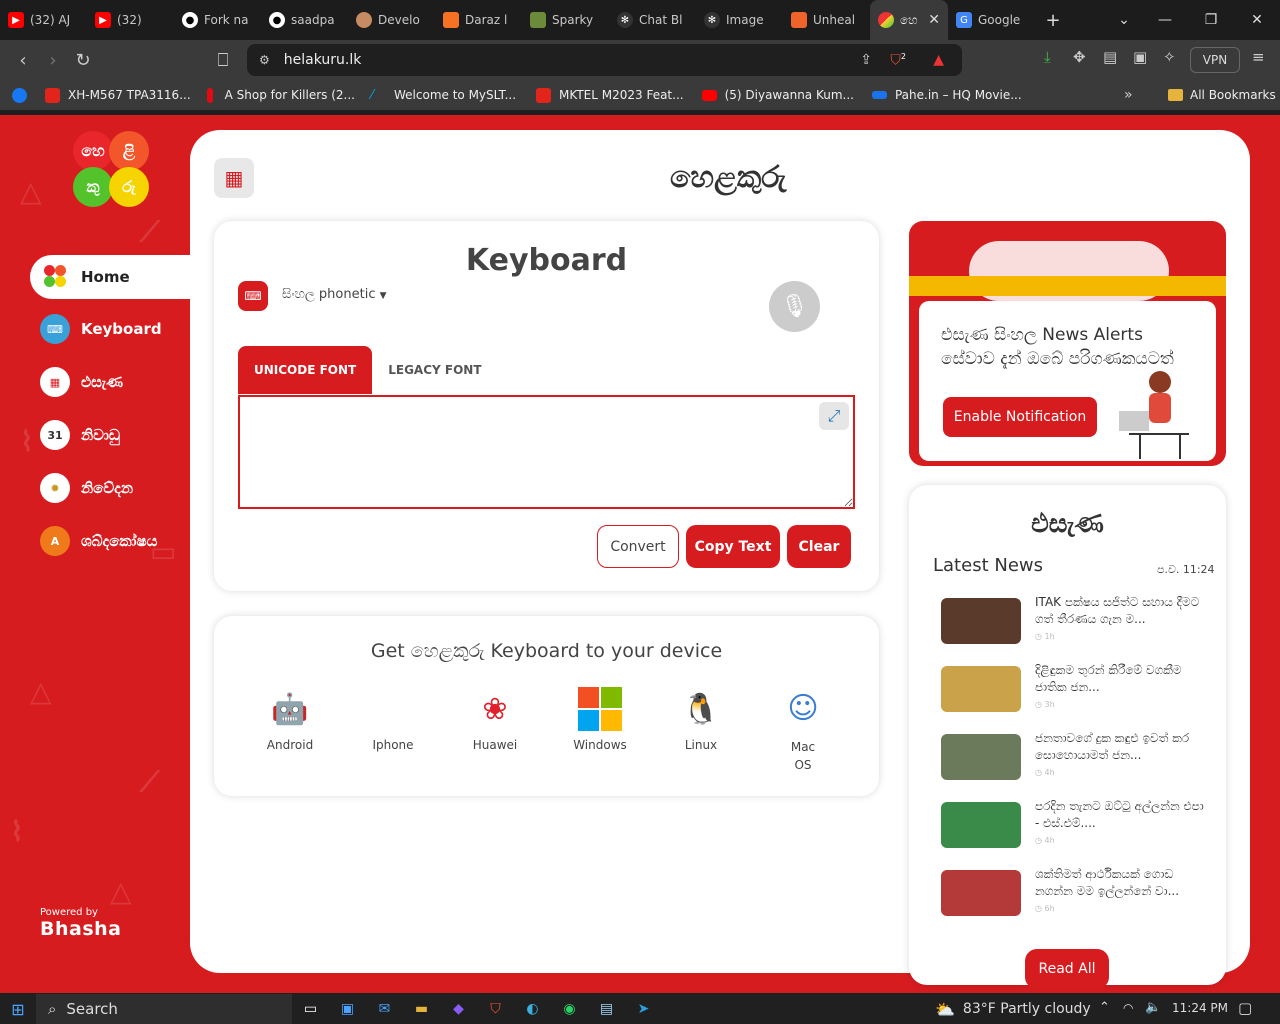 This screenshot has height=1024, width=1280. I want to click on bookmark-icon: ⎕, so click(223, 60).